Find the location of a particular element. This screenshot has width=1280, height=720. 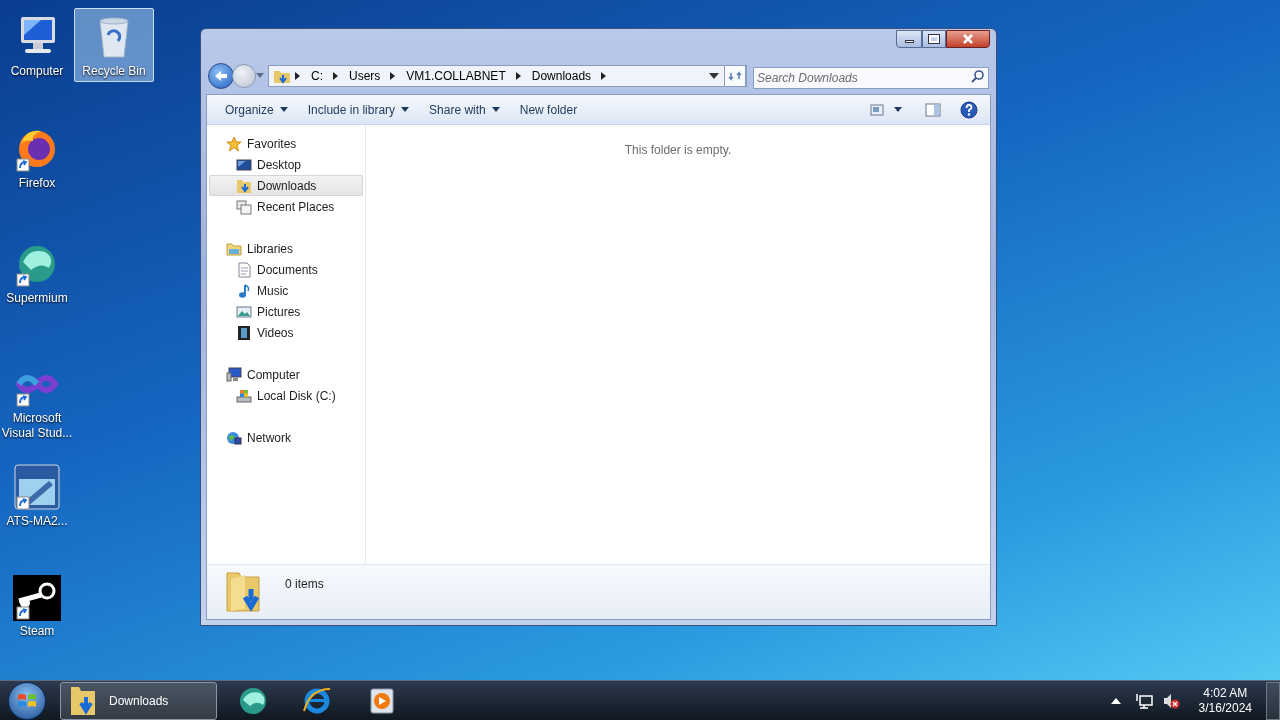

nav-item: Videos is located at coordinates (286, 332).